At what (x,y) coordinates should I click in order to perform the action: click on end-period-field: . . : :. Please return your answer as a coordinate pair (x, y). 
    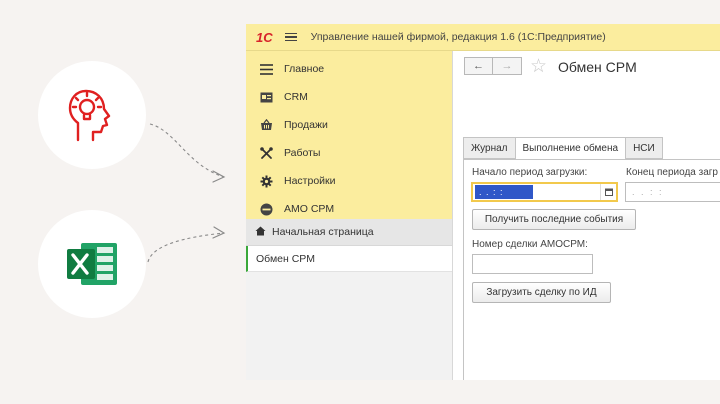
    Looking at the image, I should click on (672, 192).